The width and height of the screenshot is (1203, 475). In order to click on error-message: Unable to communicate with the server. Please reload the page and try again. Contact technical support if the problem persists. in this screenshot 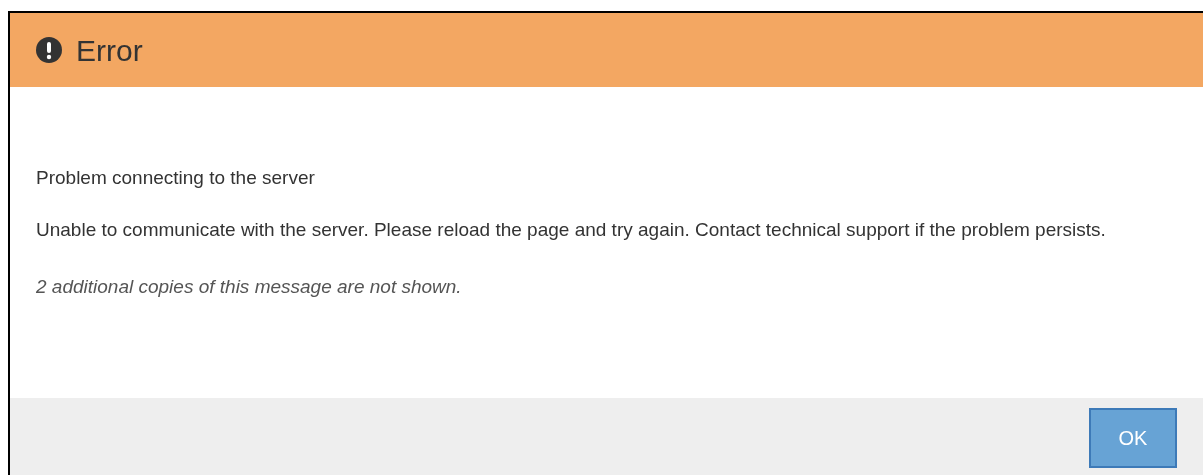, I will do `click(571, 230)`.